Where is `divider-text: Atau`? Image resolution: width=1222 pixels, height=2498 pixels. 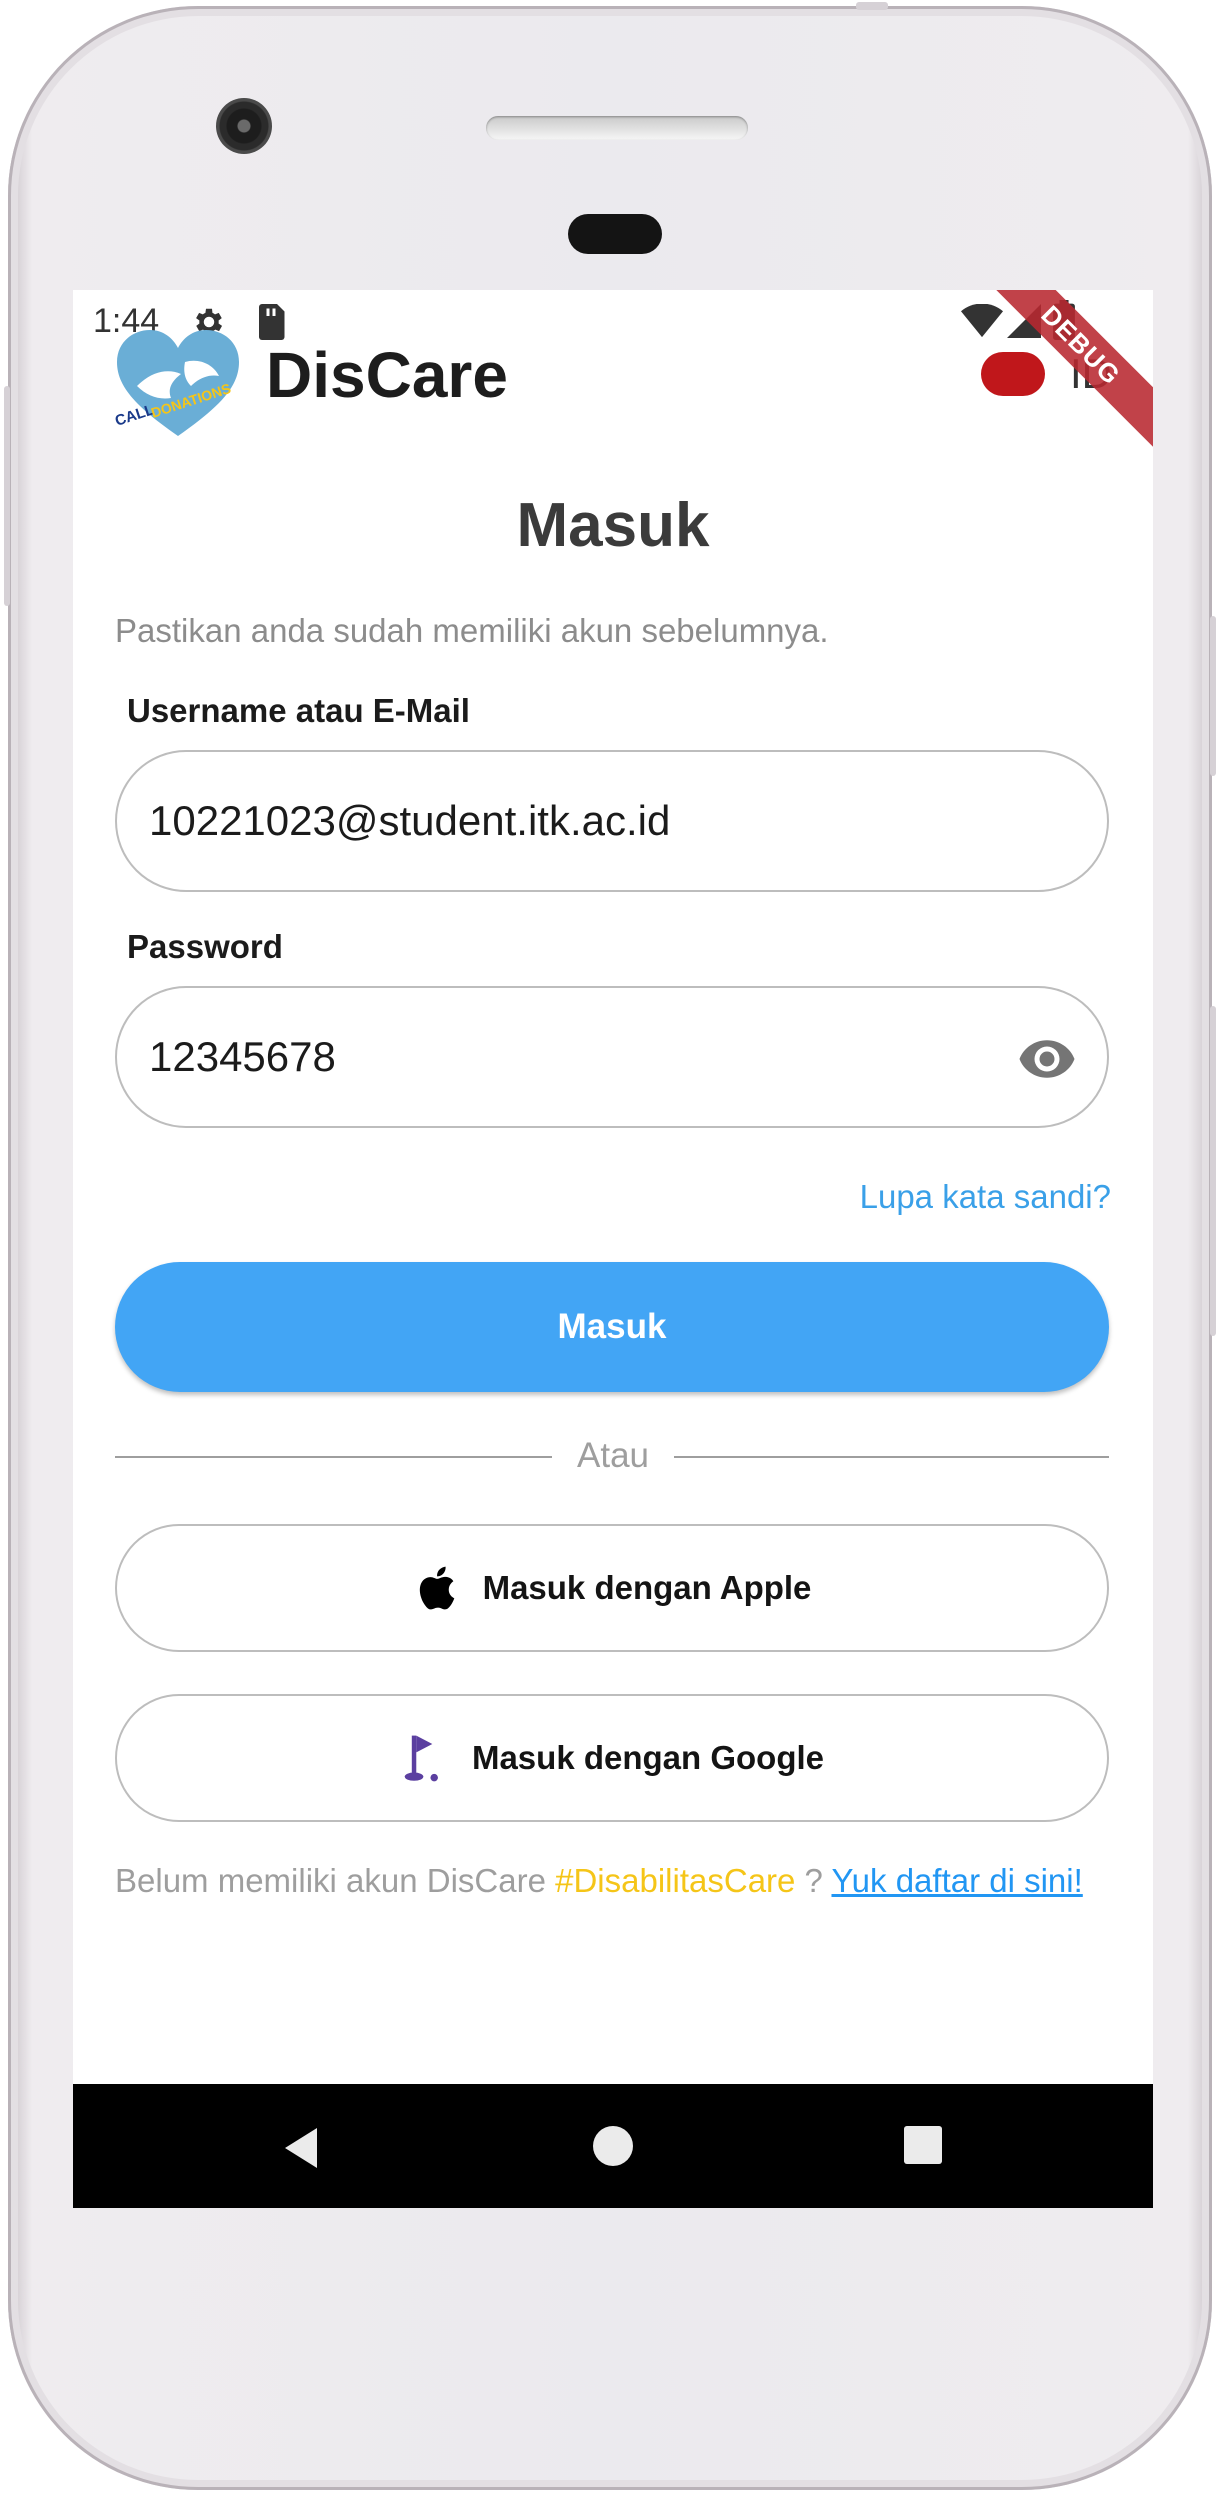 divider-text: Atau is located at coordinates (613, 1455).